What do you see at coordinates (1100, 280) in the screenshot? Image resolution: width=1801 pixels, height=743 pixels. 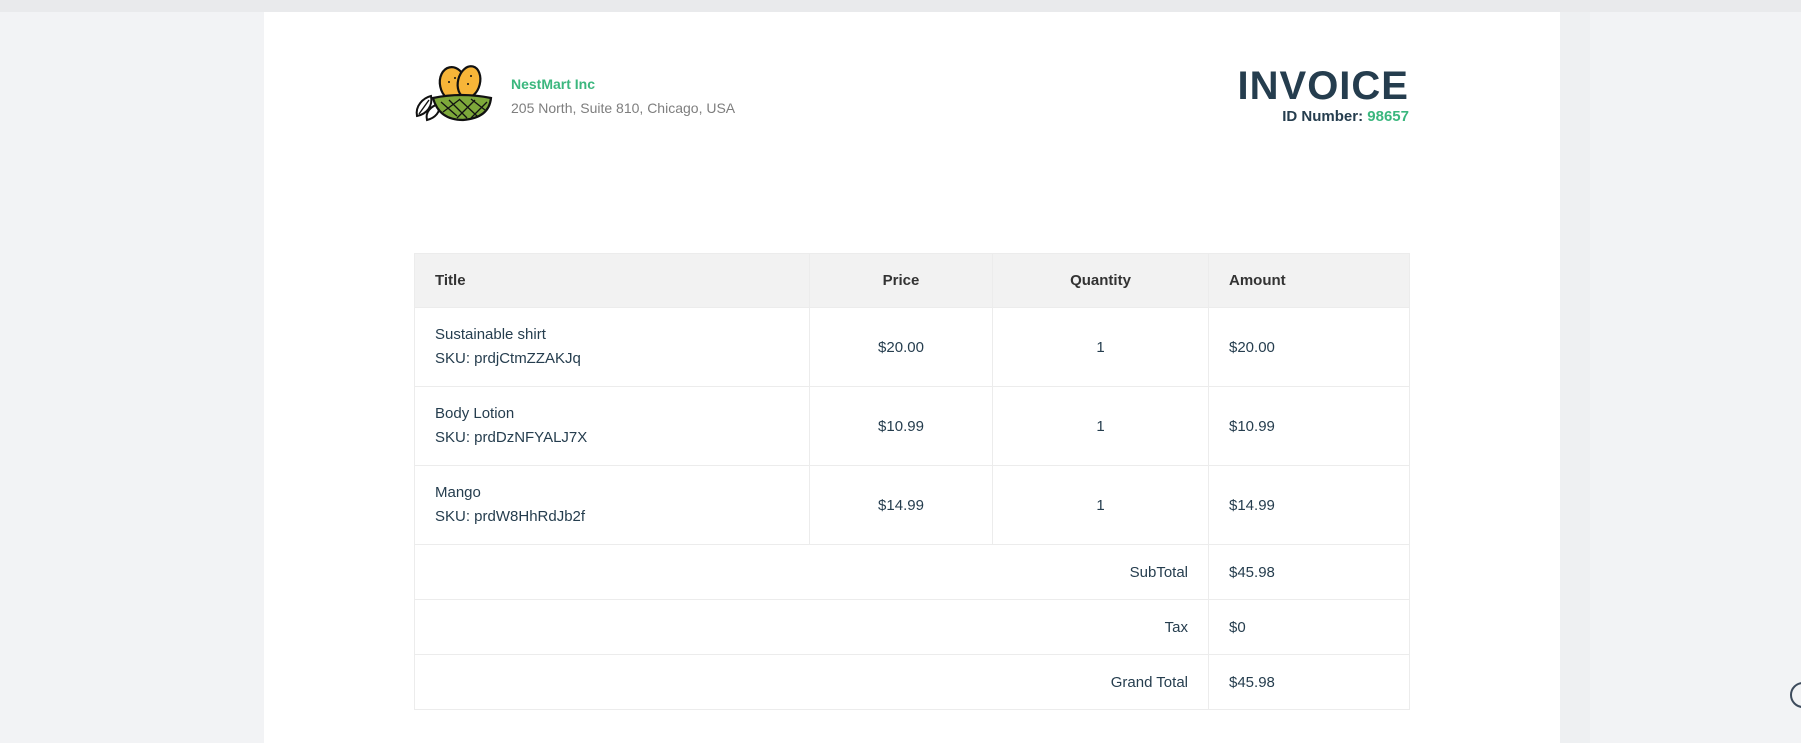 I see `header-quantity: Quantity` at bounding box center [1100, 280].